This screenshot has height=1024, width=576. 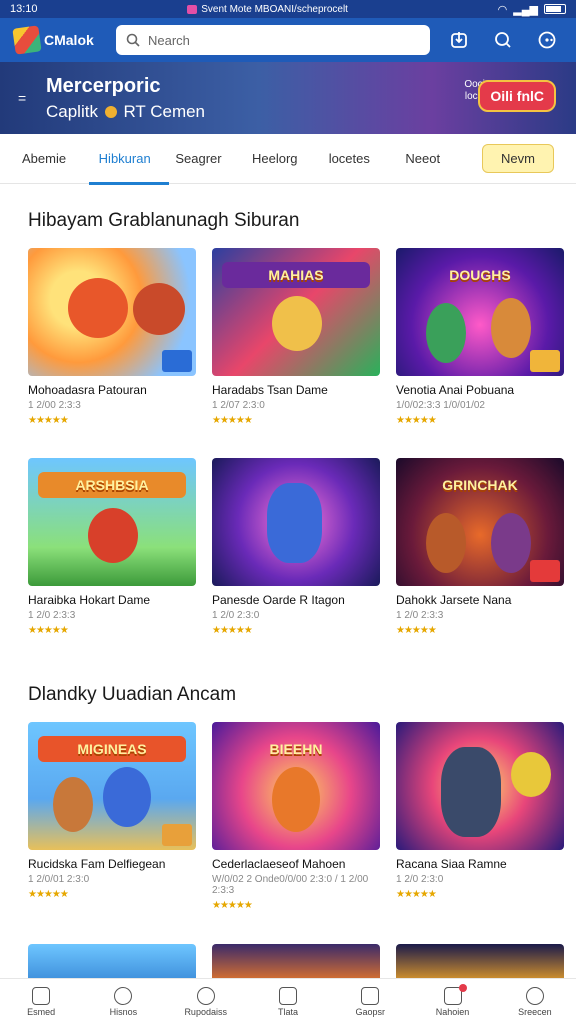 I want to click on app-bar: CMalok Nearch, so click(x=288, y=40).